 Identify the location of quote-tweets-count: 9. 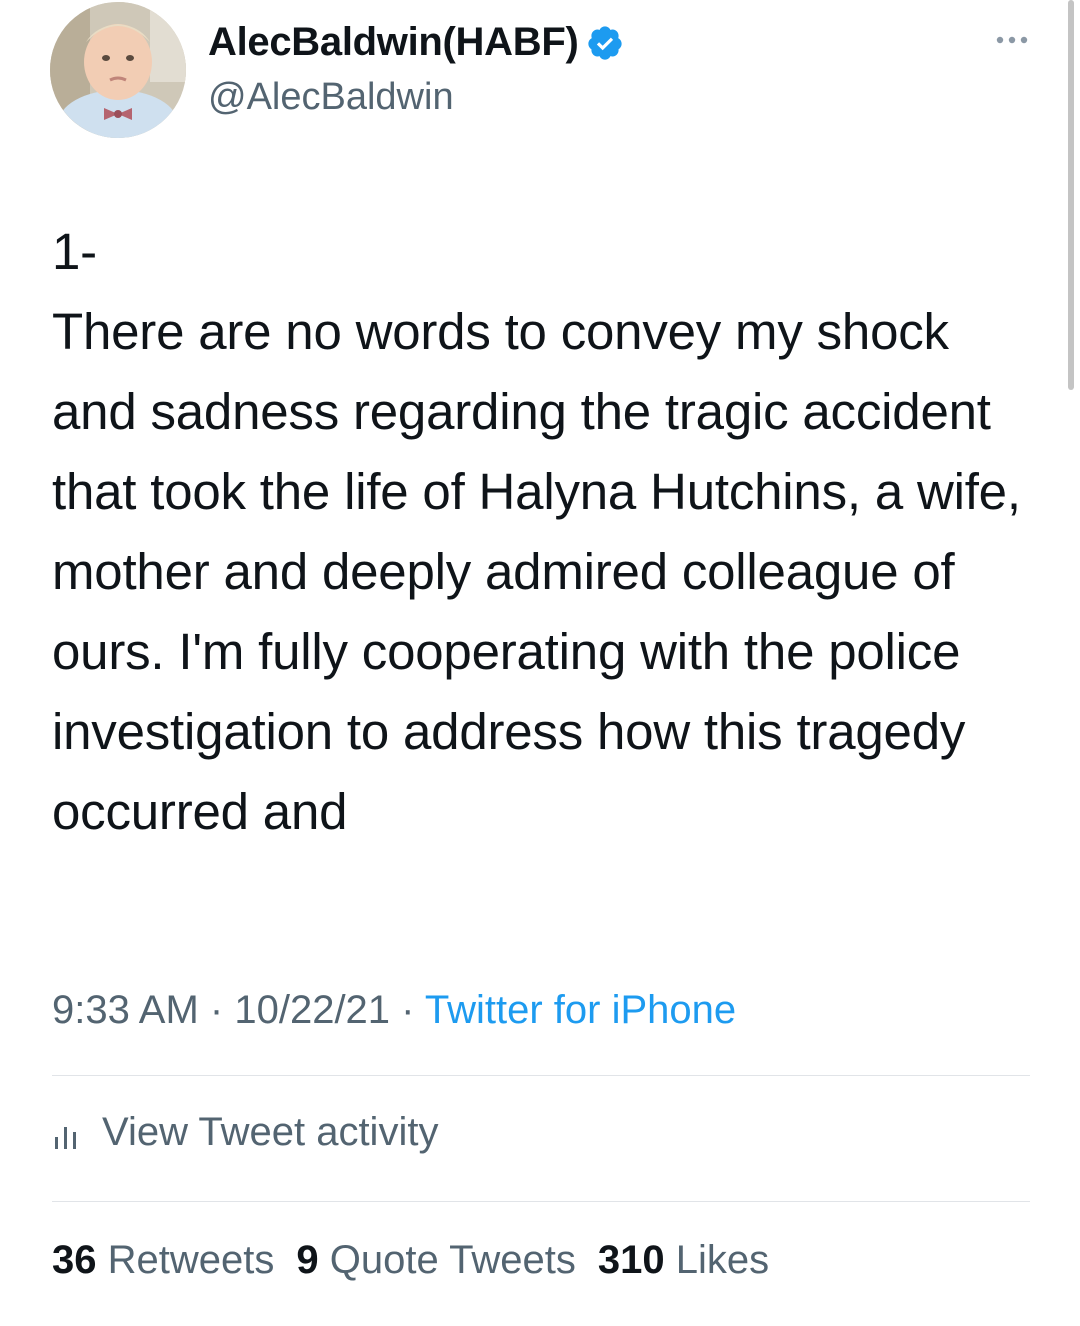
(307, 1260).